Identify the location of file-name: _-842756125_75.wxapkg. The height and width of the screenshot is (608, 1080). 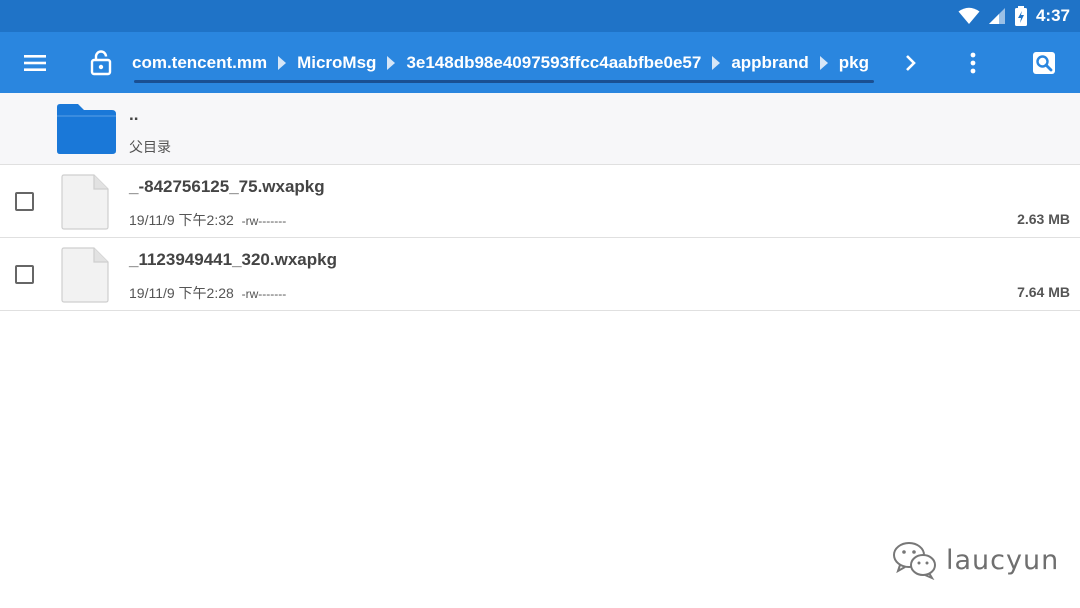
(227, 186).